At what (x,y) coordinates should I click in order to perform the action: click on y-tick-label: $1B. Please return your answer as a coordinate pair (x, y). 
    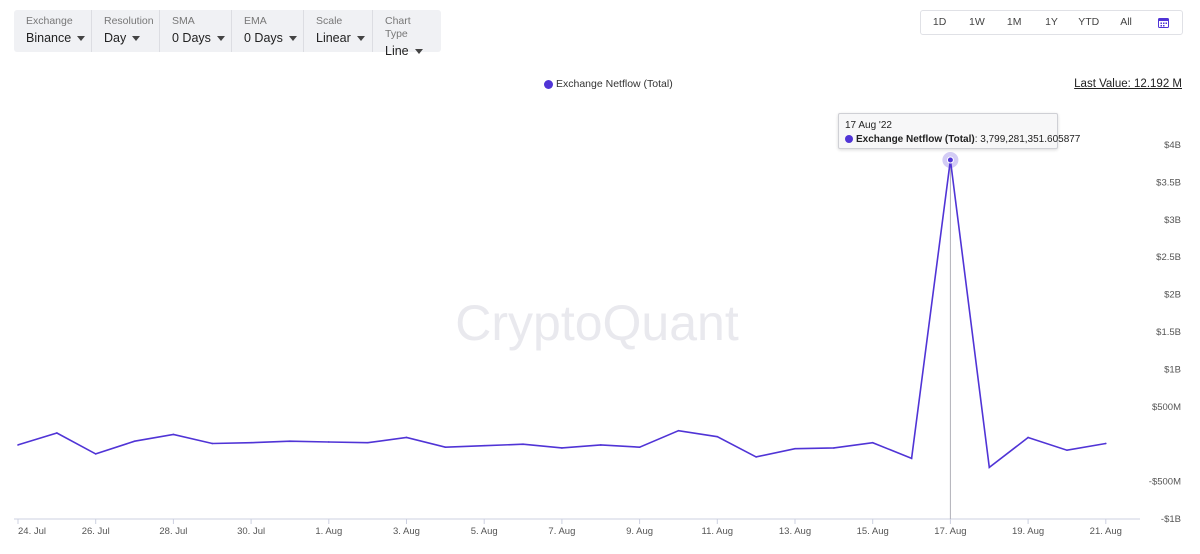
    Looking at the image, I should click on (1172, 369).